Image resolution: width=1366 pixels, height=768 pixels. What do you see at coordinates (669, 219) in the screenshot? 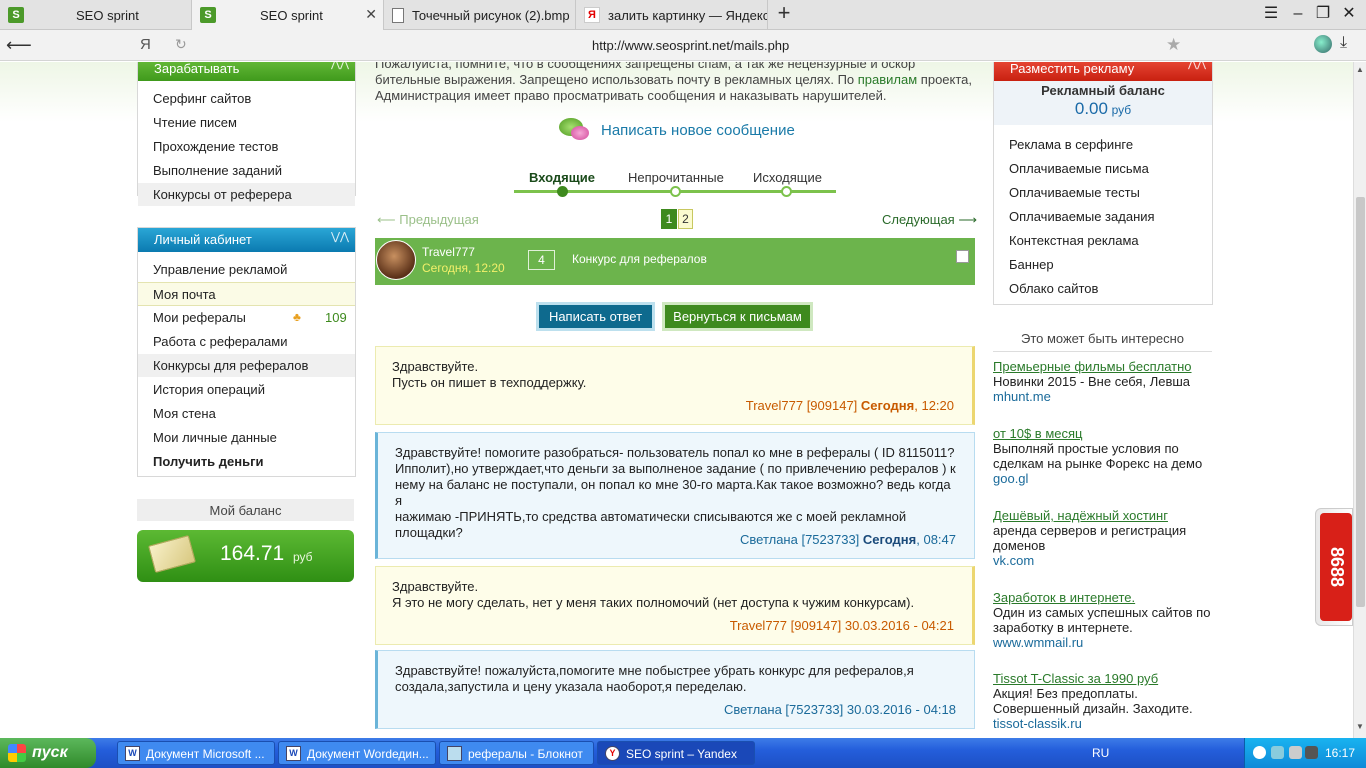
I see `page-1: 1` at bounding box center [669, 219].